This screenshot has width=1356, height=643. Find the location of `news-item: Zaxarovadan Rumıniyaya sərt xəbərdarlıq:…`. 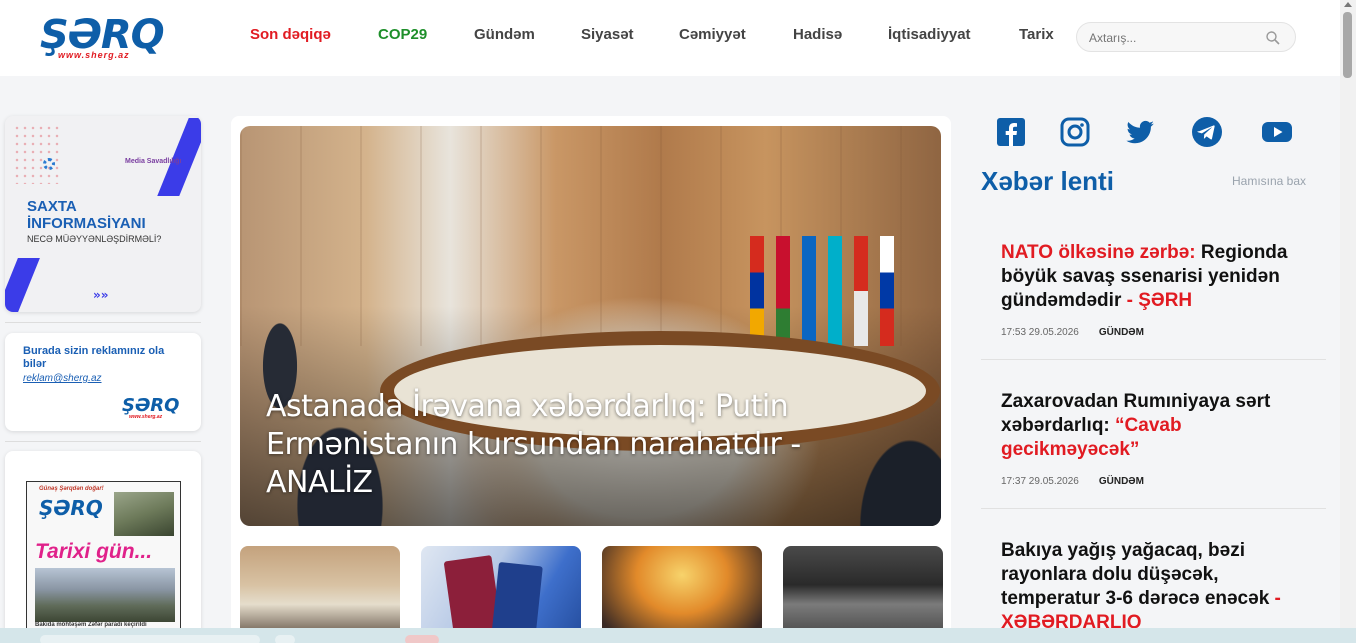

news-item: Zaxarovadan Rumıniyaya sərt xəbərdarlıq:… is located at coordinates (1161, 438).